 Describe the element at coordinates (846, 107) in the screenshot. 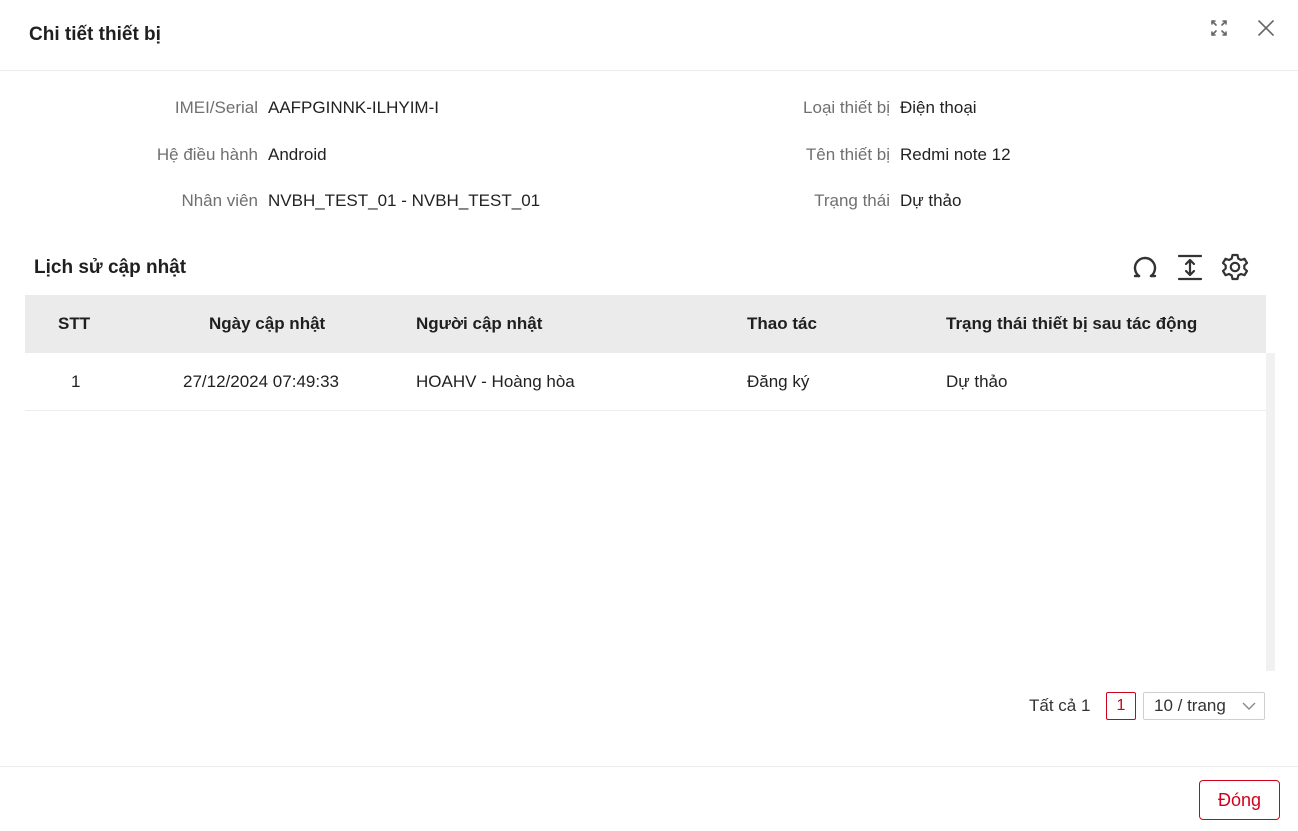

I see `info-label: Loại thiết bị` at that location.